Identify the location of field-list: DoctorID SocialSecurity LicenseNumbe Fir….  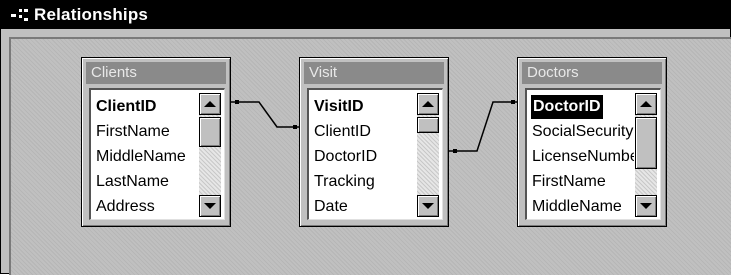
(582, 156).